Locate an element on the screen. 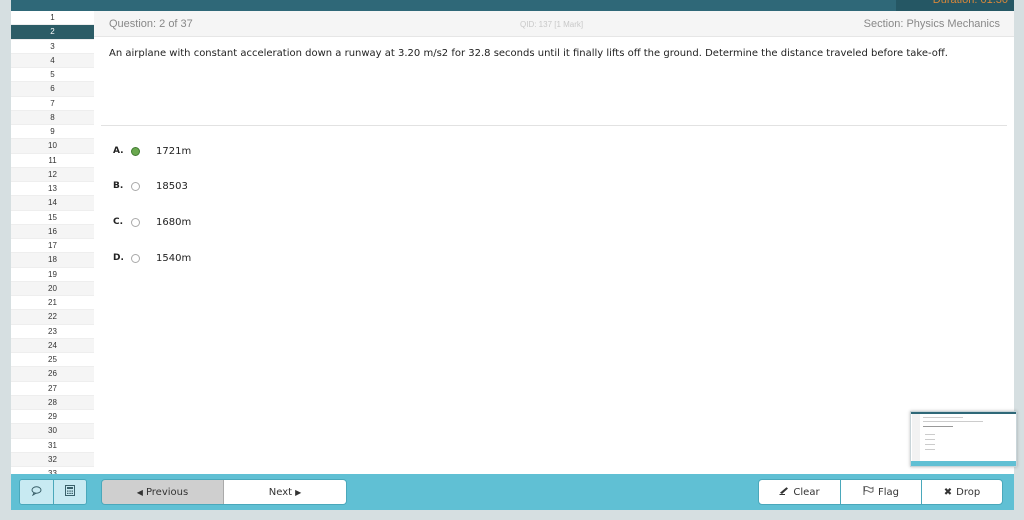 The height and width of the screenshot is (520, 1024). question-nav-item: 2 is located at coordinates (52, 32).